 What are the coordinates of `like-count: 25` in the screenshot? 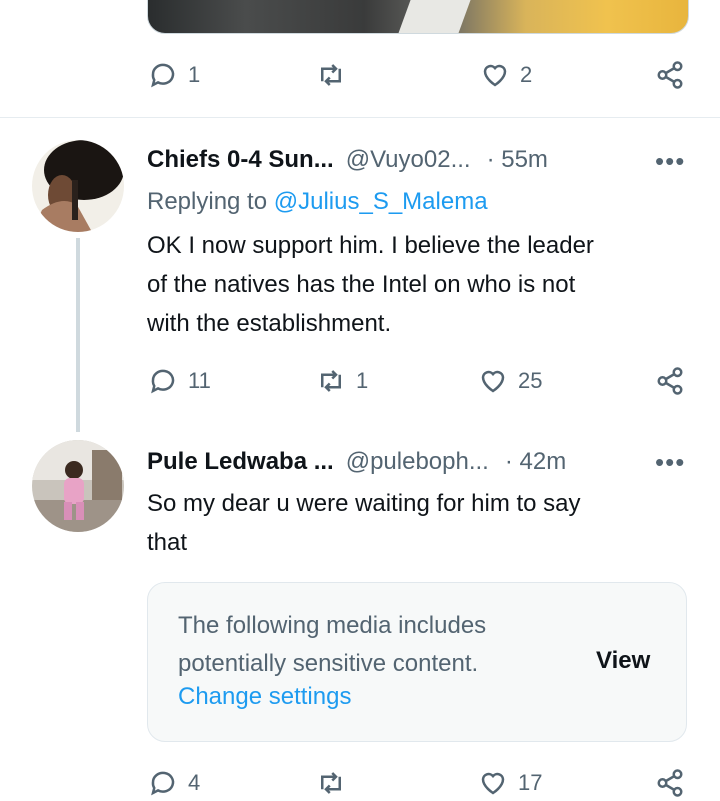 It's located at (530, 380).